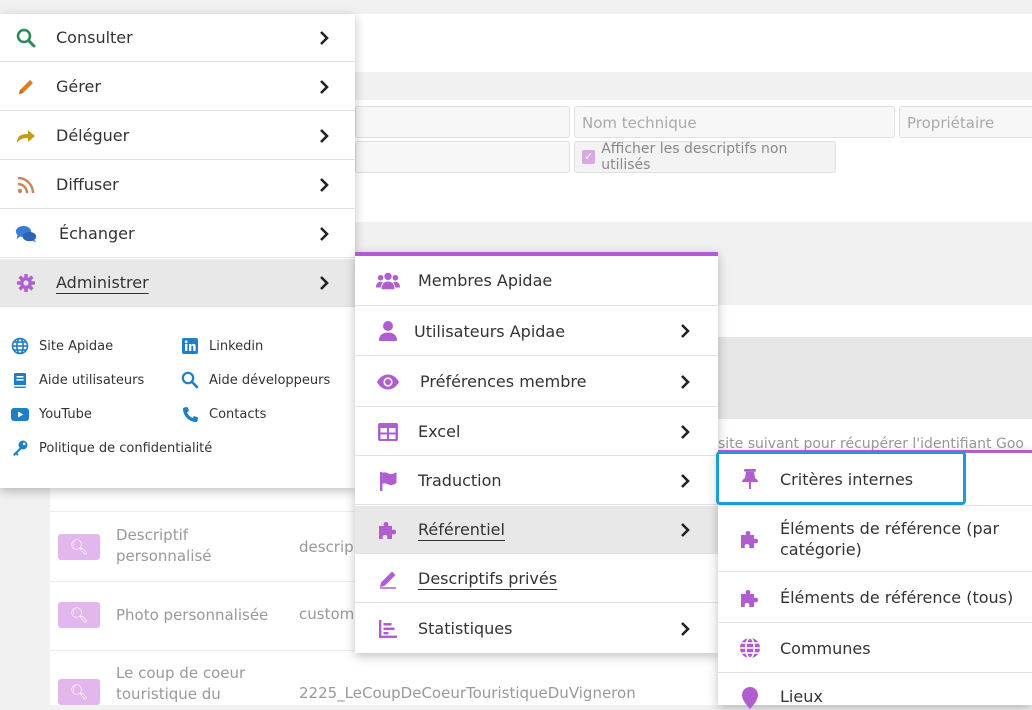 The image size is (1032, 710). I want to click on share-arrow-icon, so click(26, 136).